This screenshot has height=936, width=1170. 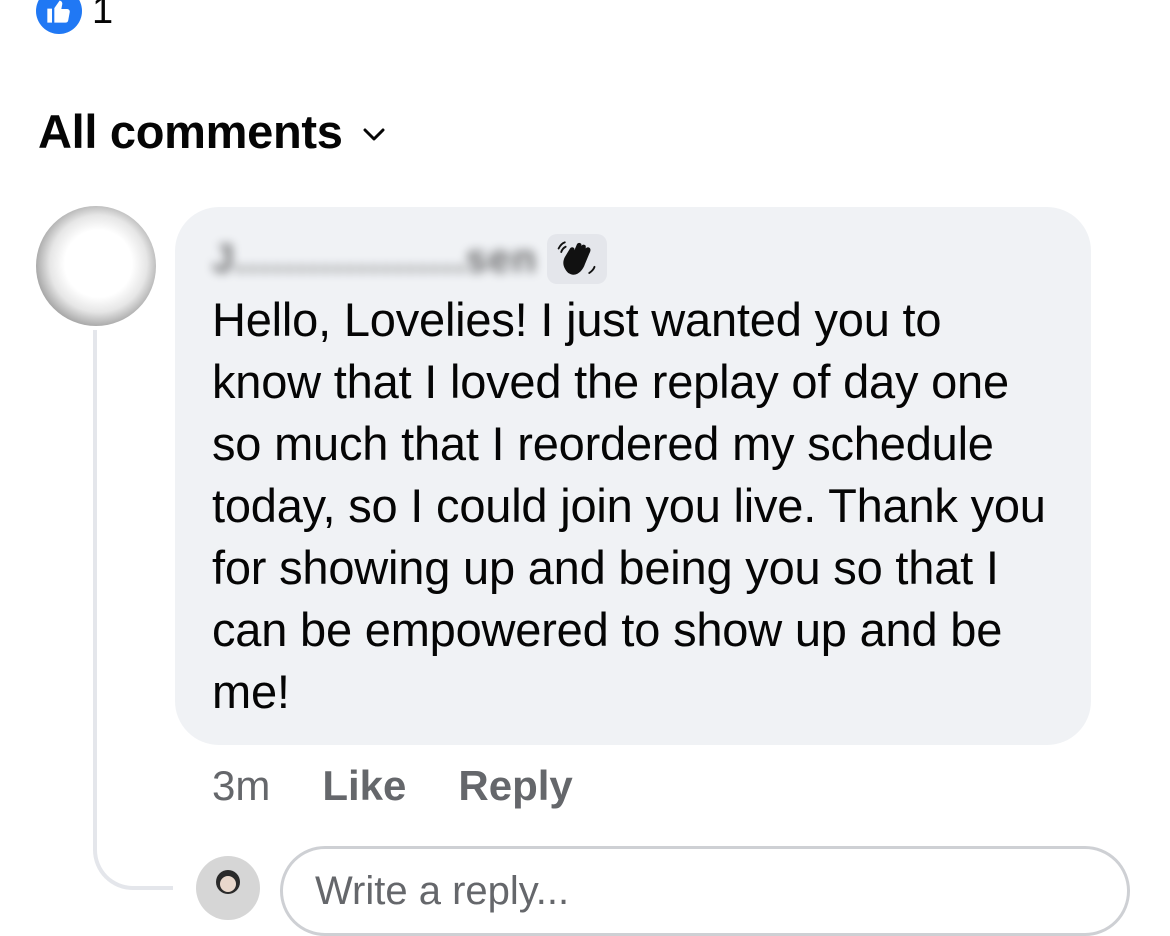 What do you see at coordinates (59, 17) in the screenshot?
I see `like-thumbs-up-icon` at bounding box center [59, 17].